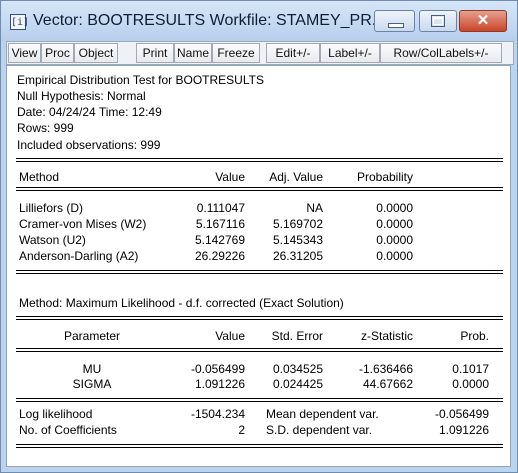  What do you see at coordinates (89, 145) in the screenshot?
I see `header-line: Included observations: 999` at bounding box center [89, 145].